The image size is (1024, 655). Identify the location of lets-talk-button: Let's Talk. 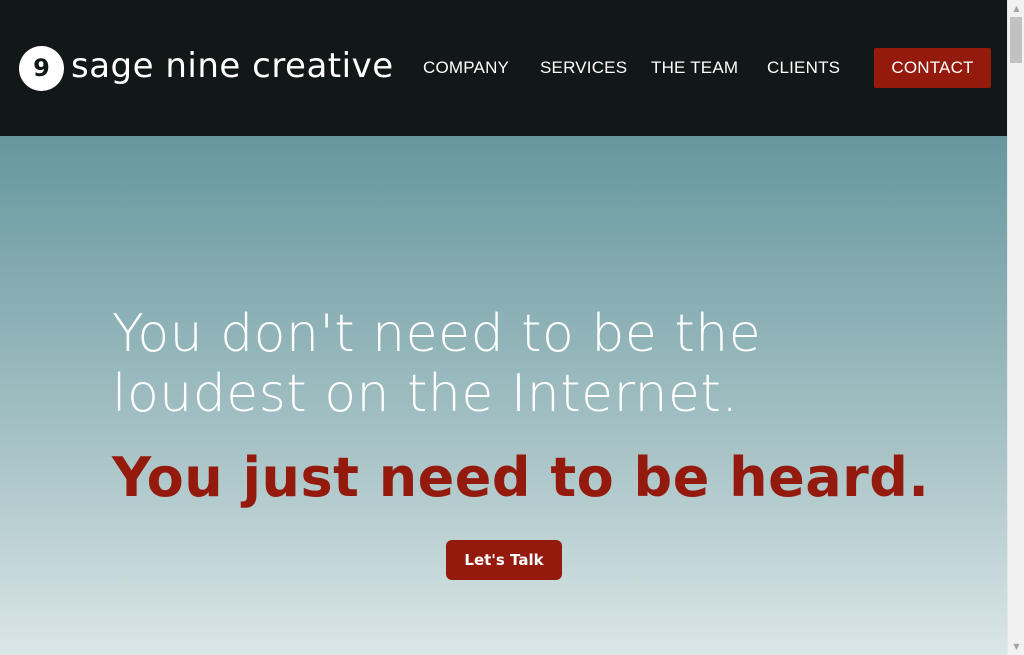
(504, 560).